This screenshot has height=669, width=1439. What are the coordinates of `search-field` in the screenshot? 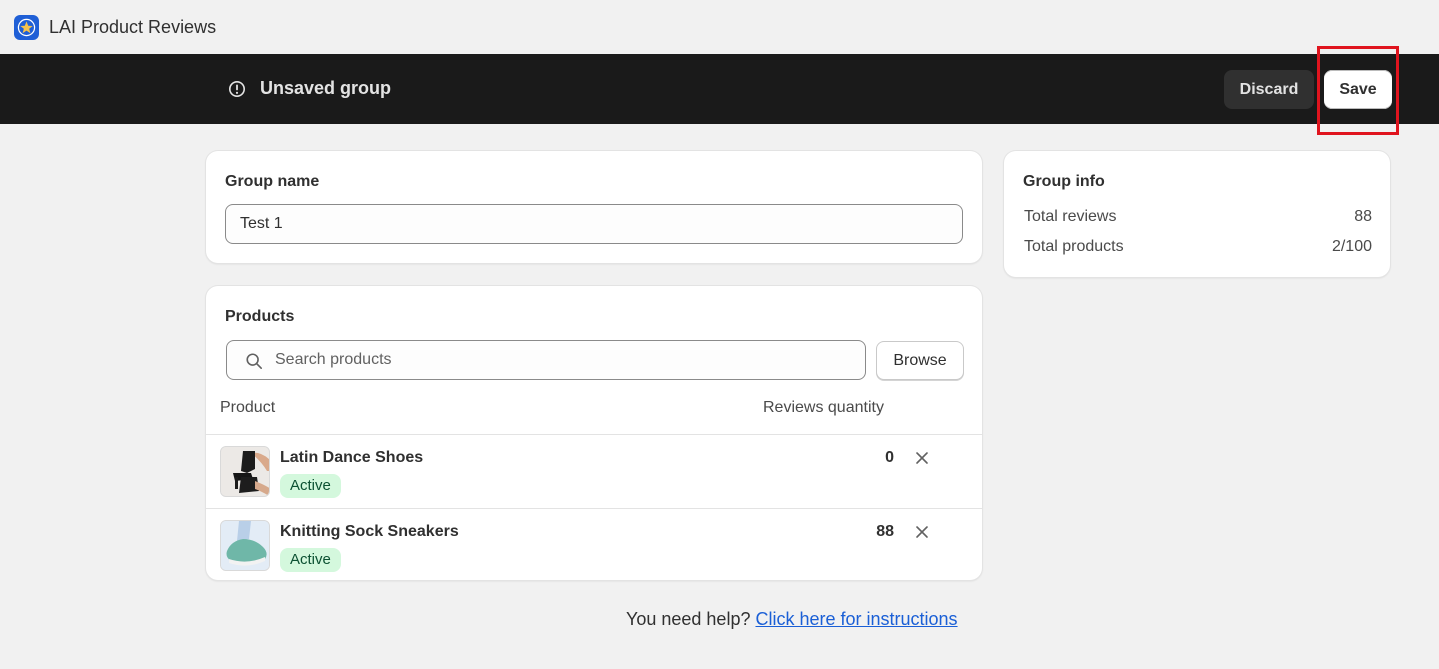 It's located at (546, 360).